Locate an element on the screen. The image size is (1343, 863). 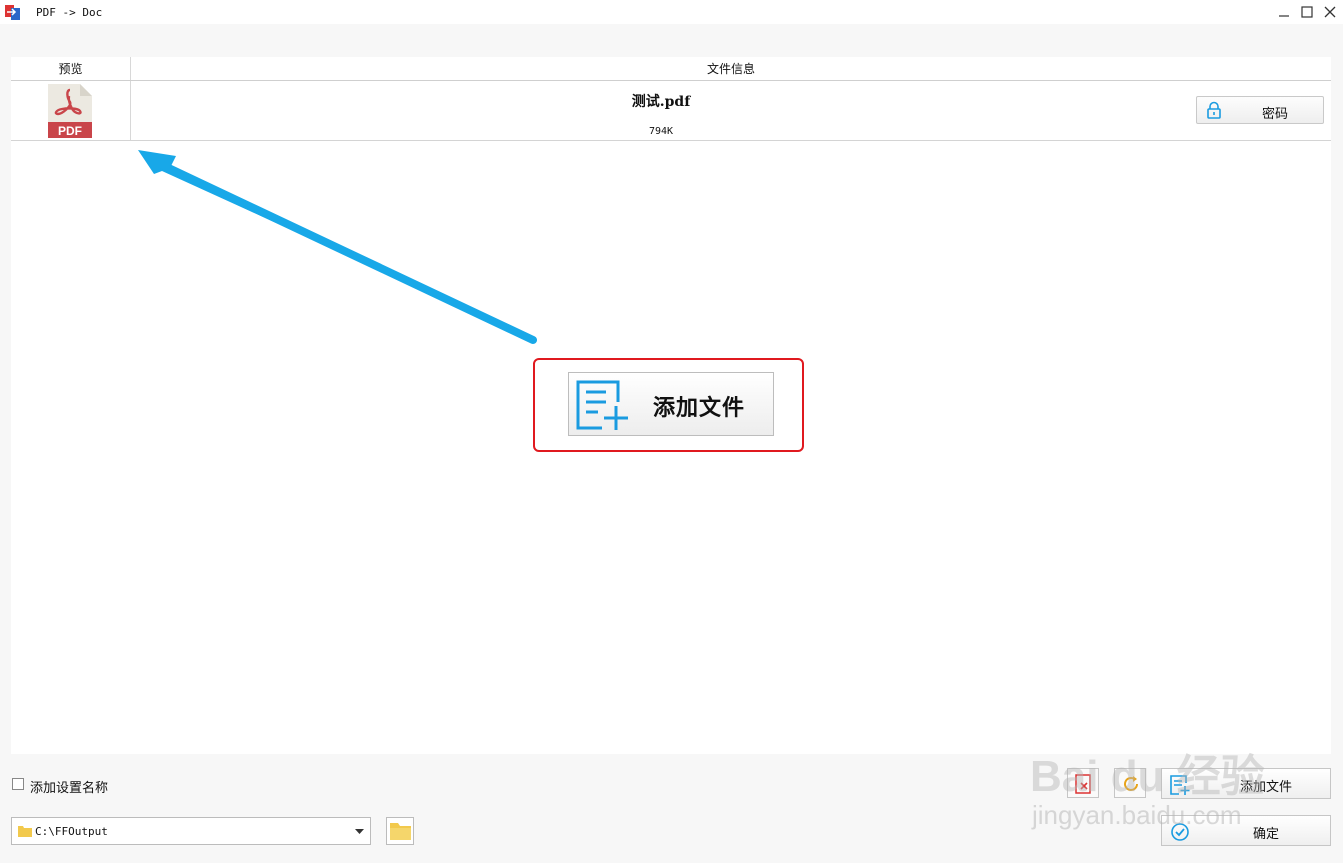
maximize-icon is located at coordinates (1307, 12).